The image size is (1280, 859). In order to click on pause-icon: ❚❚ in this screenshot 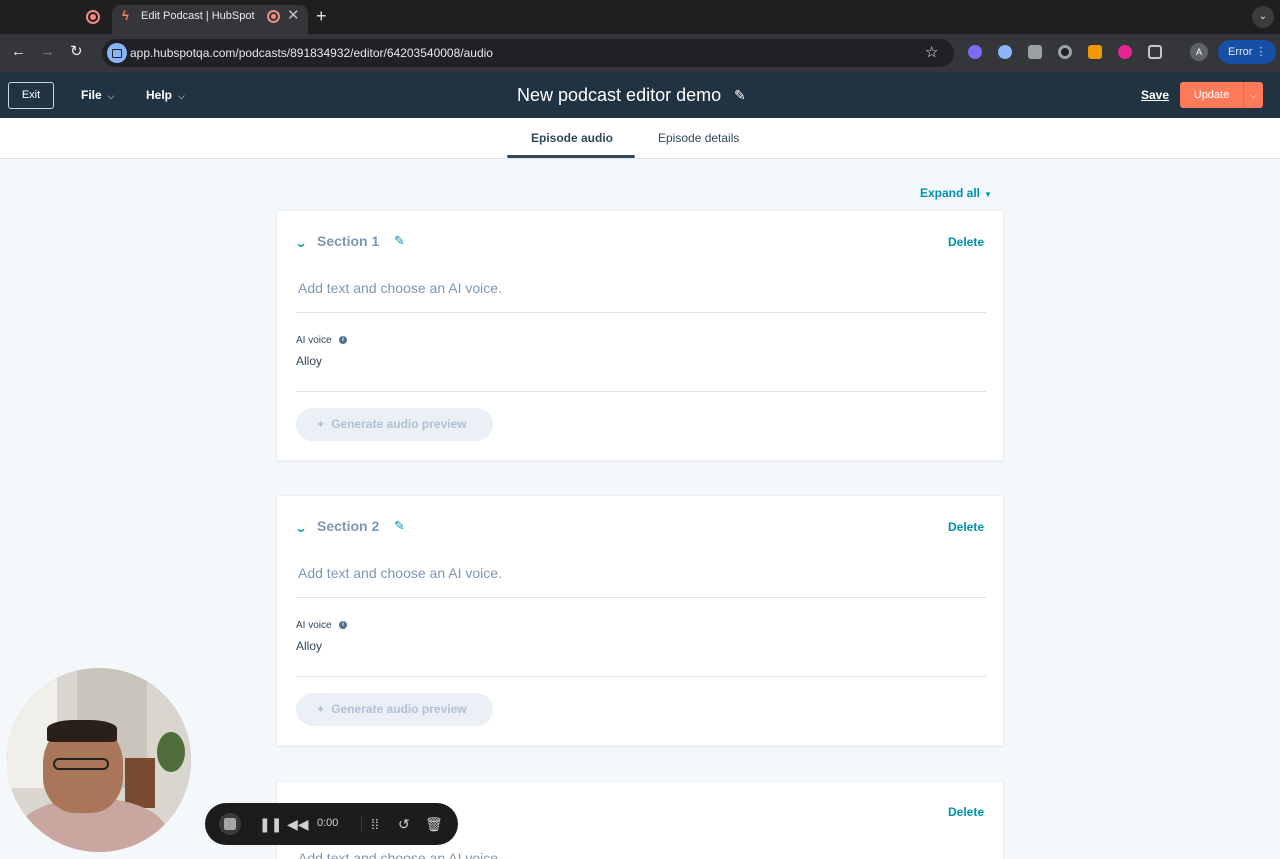, I will do `click(270, 824)`.